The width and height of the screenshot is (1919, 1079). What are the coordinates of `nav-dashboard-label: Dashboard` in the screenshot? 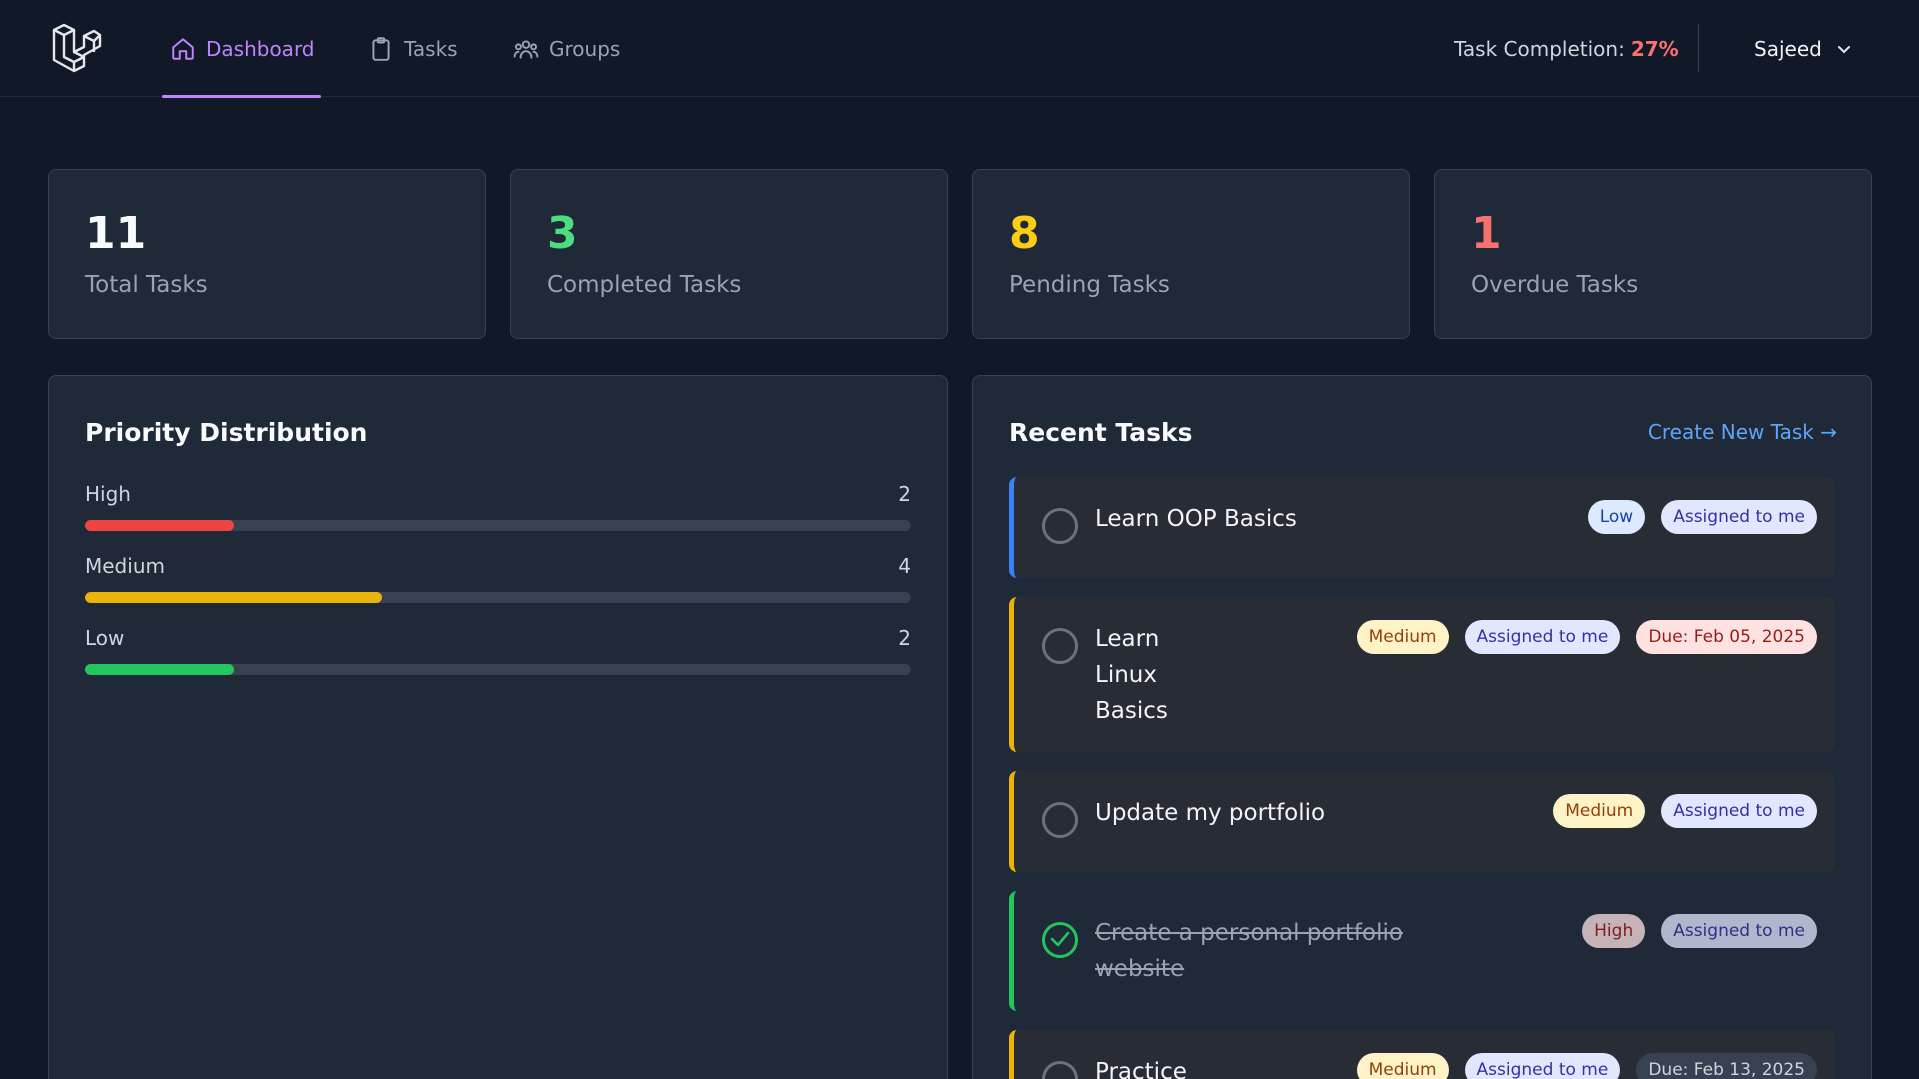 It's located at (260, 48).